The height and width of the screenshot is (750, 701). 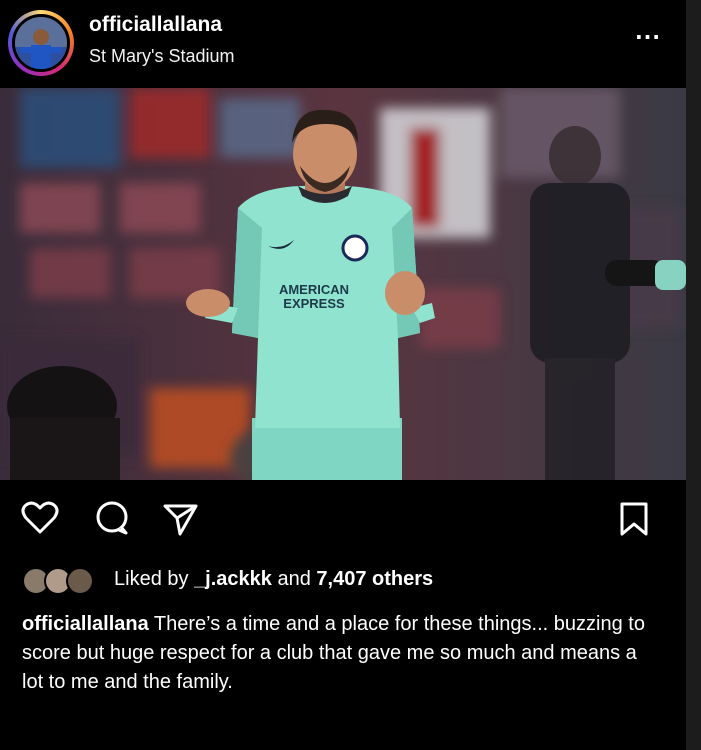 What do you see at coordinates (63, 581) in the screenshot?
I see `liker-avatars` at bounding box center [63, 581].